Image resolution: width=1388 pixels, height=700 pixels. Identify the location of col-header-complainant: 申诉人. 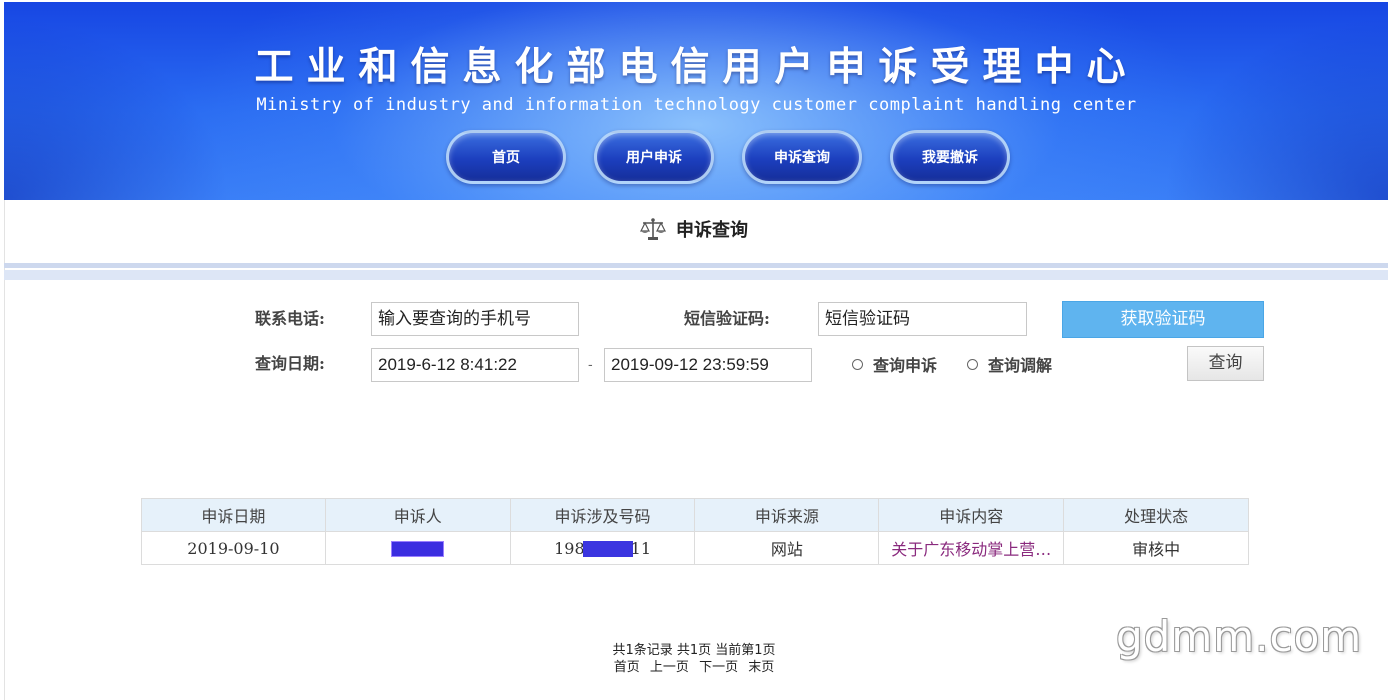
(417, 515).